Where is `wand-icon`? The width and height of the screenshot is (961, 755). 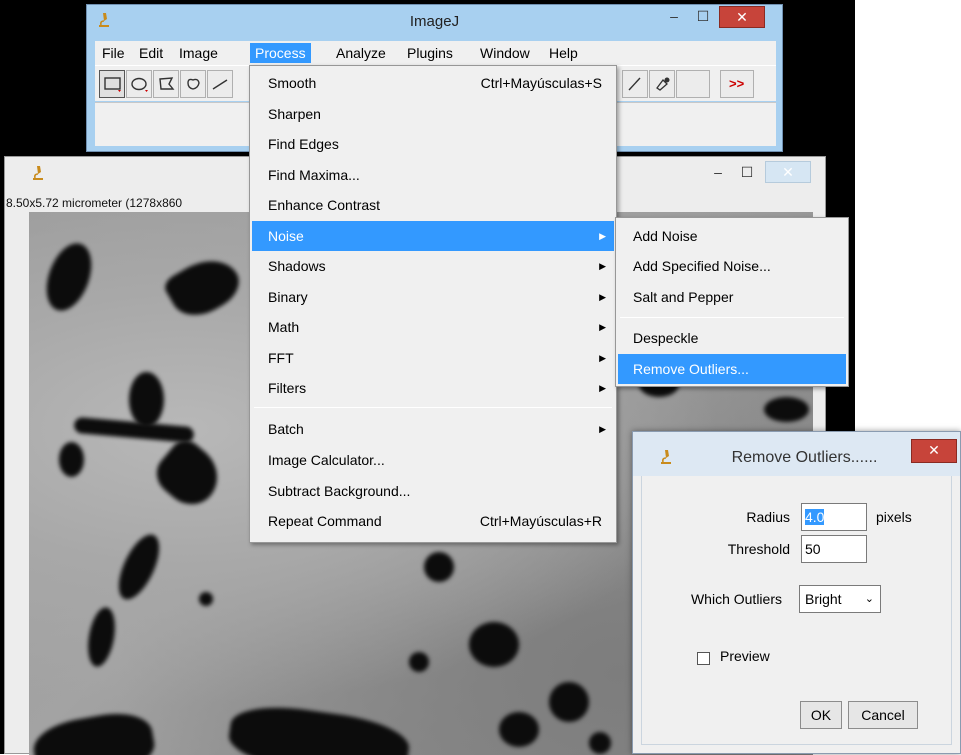
wand-icon is located at coordinates (634, 84).